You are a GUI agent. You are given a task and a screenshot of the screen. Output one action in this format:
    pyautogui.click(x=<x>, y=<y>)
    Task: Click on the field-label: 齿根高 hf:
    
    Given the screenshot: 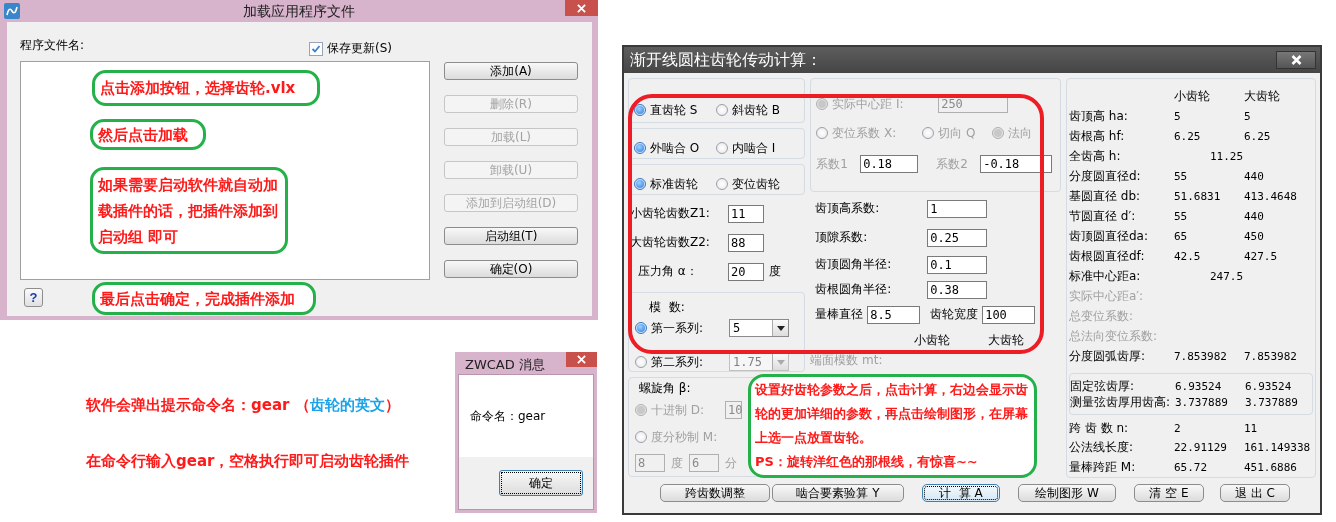 What is the action you would take?
    pyautogui.click(x=1097, y=136)
    